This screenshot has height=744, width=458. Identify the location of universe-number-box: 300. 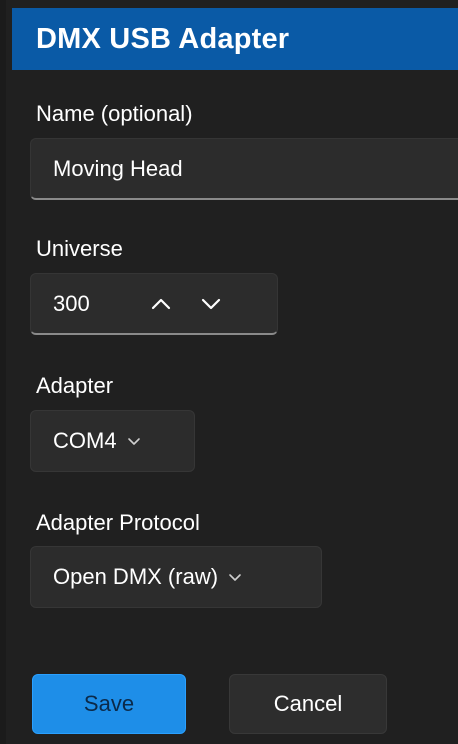
(154, 304).